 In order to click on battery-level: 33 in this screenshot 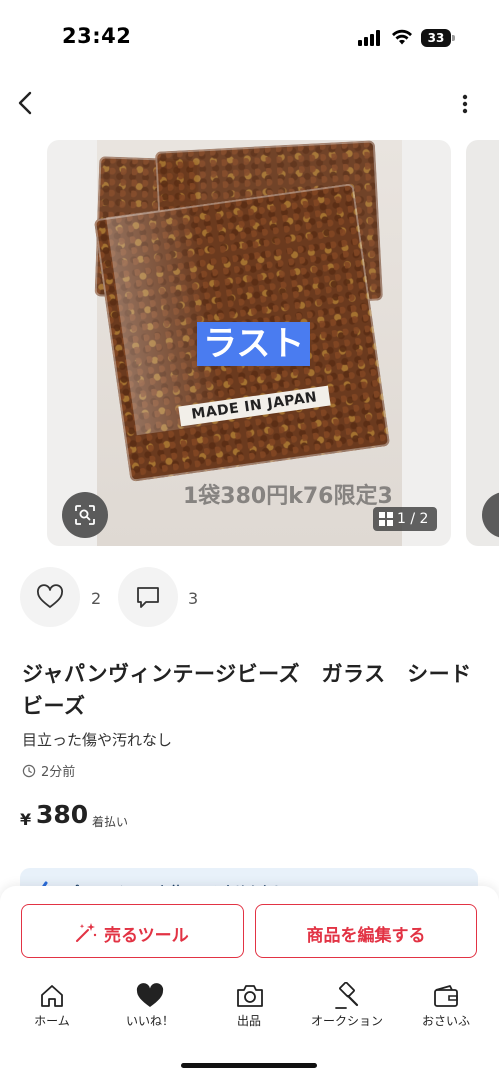, I will do `click(436, 38)`.